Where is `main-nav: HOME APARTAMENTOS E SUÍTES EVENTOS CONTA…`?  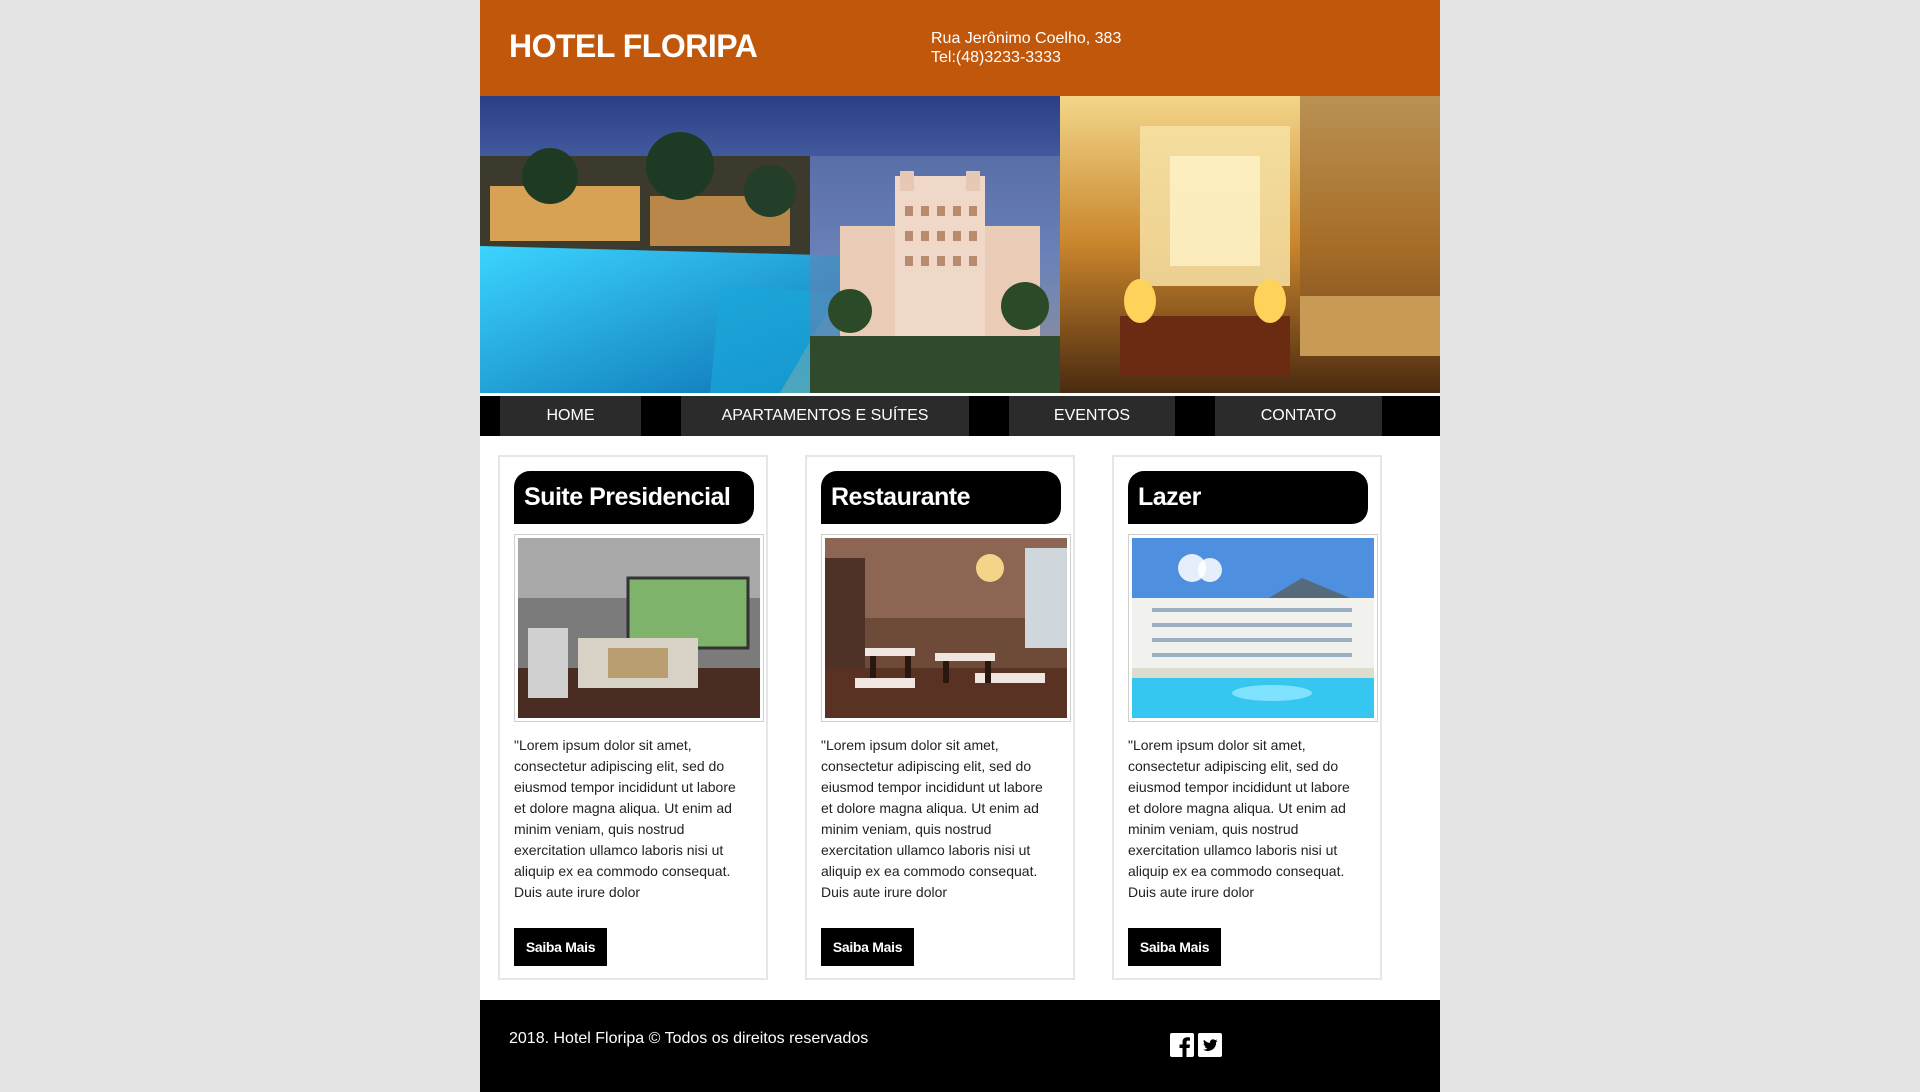
main-nav: HOME APARTAMENTOS E SUÍTES EVENTOS CONTA… is located at coordinates (960, 416).